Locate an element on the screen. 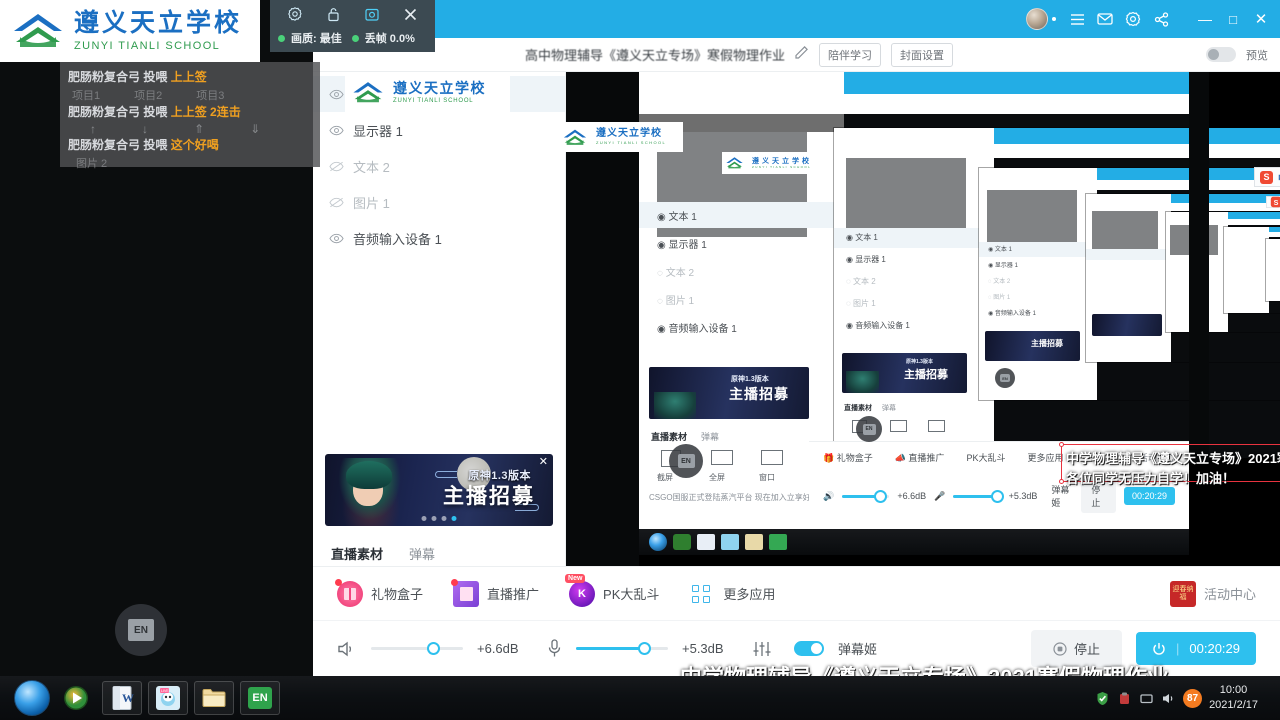 The image size is (1280, 720). mic-slider-knob is located at coordinates (644, 648).